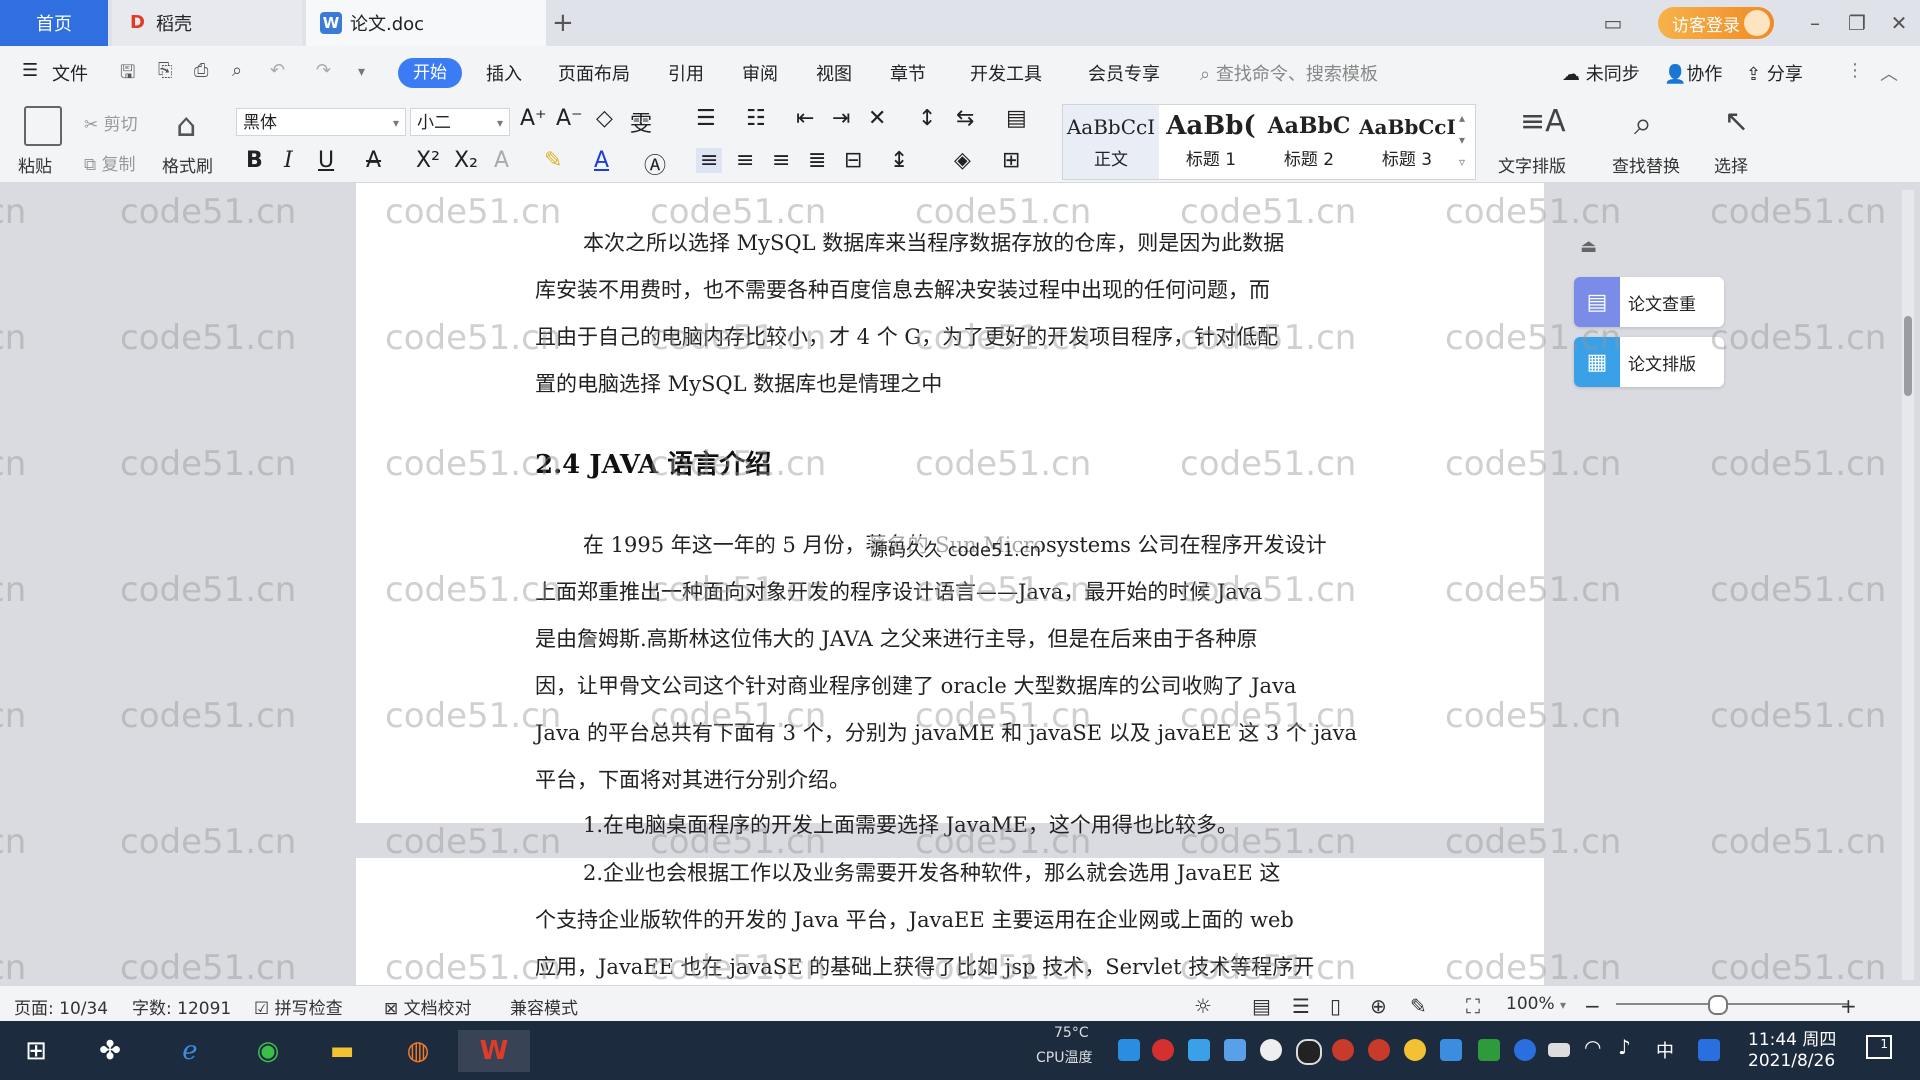 The image size is (1920, 1080). Describe the element at coordinates (190, 1051) in the screenshot. I see `ie-browser-icon: ℯ` at that location.